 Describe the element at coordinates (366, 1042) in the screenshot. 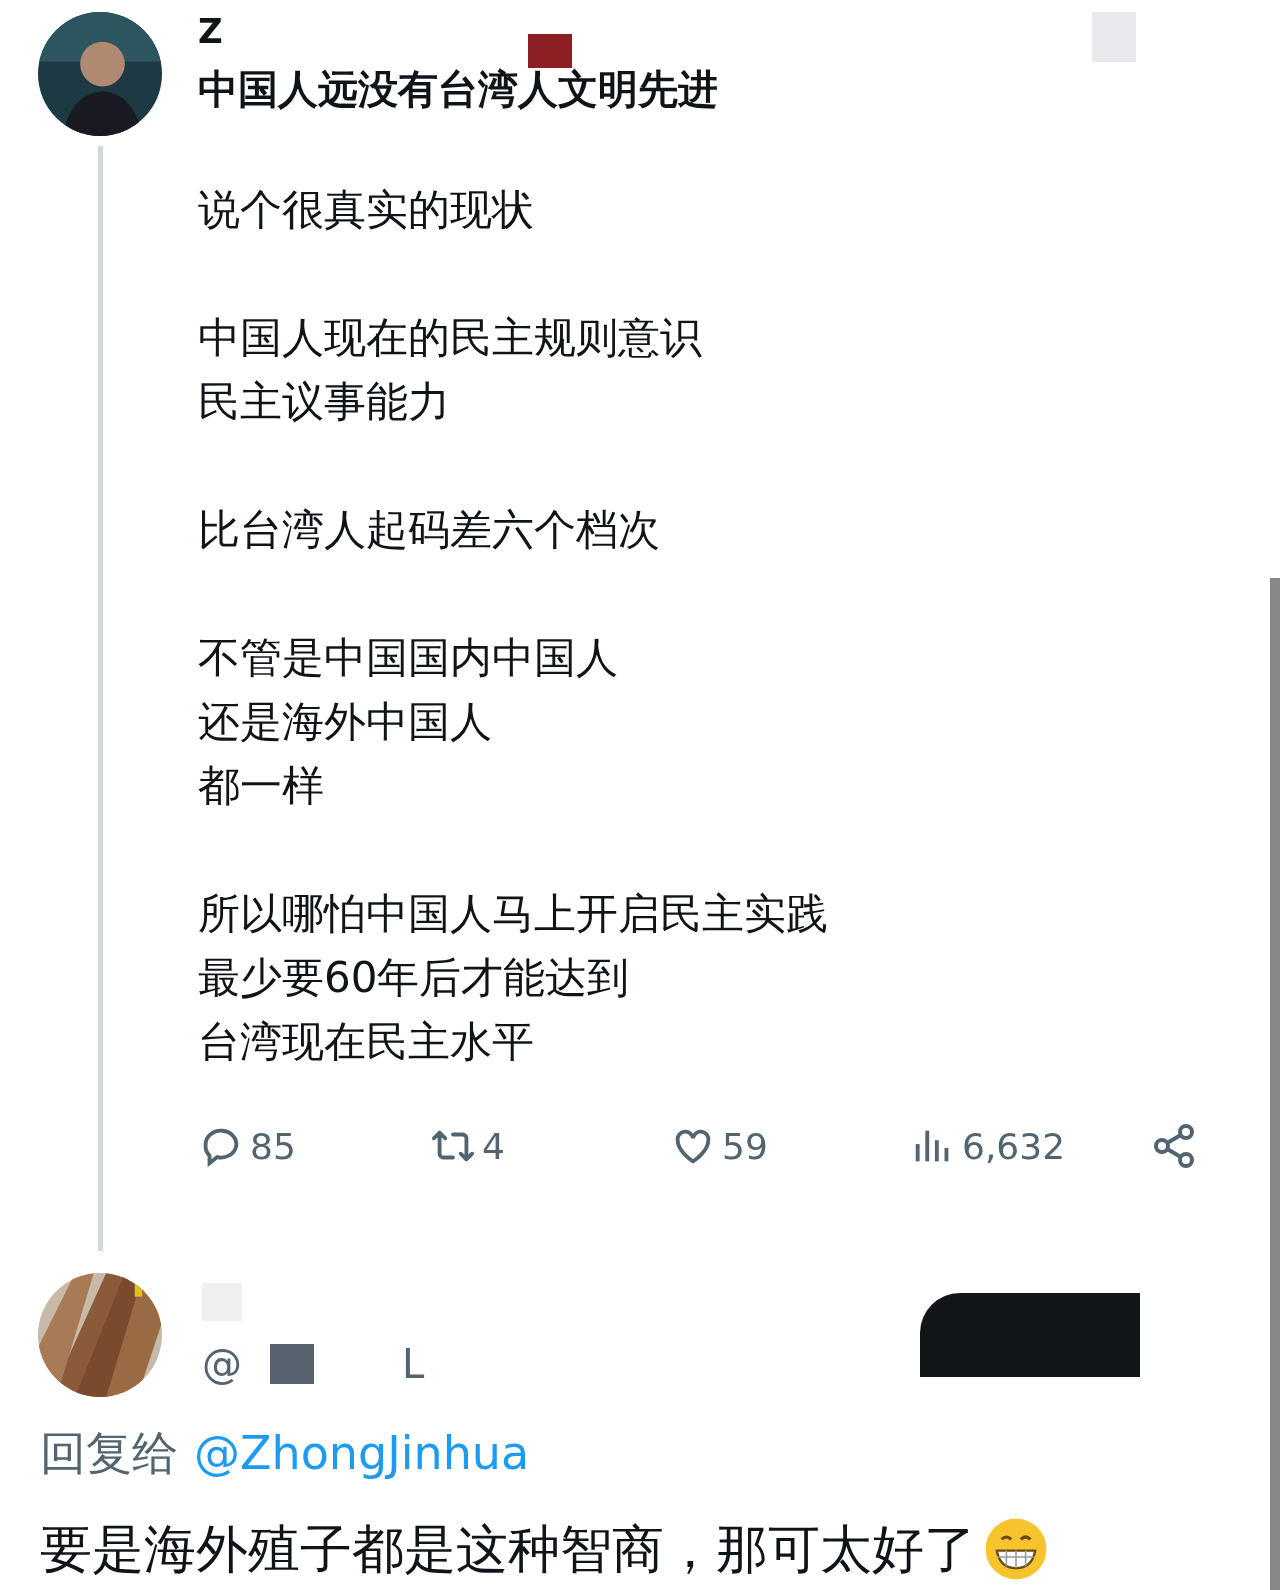

I see `post-text-line: 台湾现在民主水平` at that location.